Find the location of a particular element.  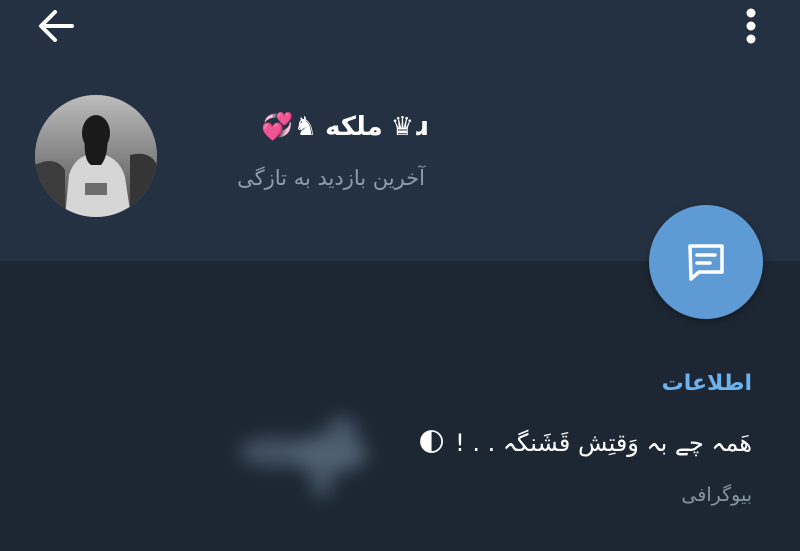

blurred-redaction is located at coordinates (303, 457).